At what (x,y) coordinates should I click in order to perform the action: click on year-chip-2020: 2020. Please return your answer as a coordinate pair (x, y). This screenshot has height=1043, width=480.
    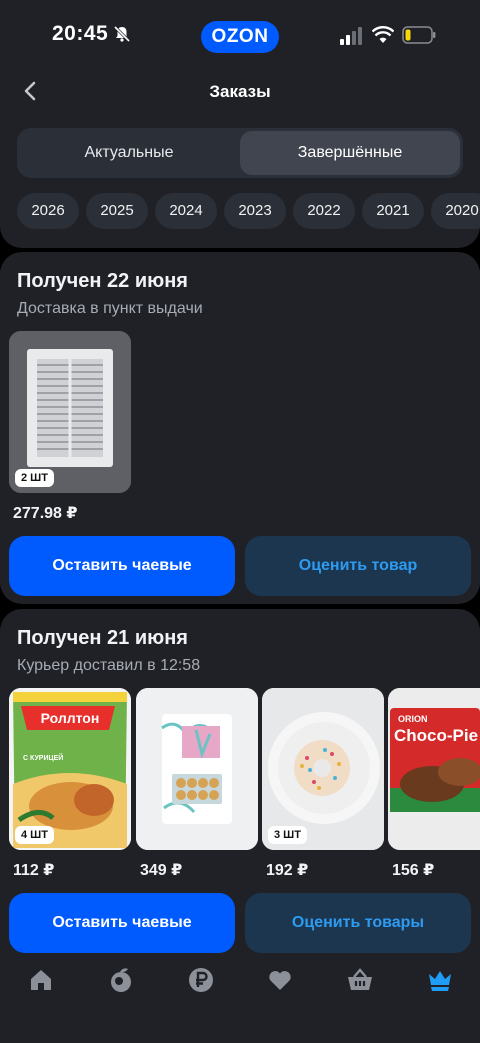
    Looking at the image, I should click on (455, 211).